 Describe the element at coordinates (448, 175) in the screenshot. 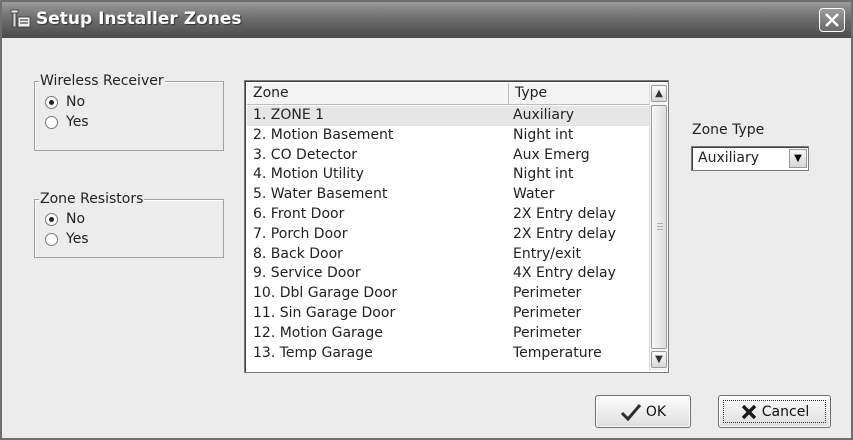

I see `list-item: 4. Motion Utility Night int` at that location.